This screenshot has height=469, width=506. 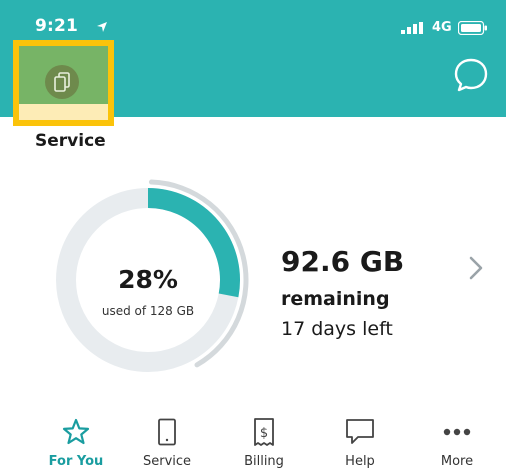 What do you see at coordinates (148, 279) in the screenshot?
I see `usage-percent: 28%` at bounding box center [148, 279].